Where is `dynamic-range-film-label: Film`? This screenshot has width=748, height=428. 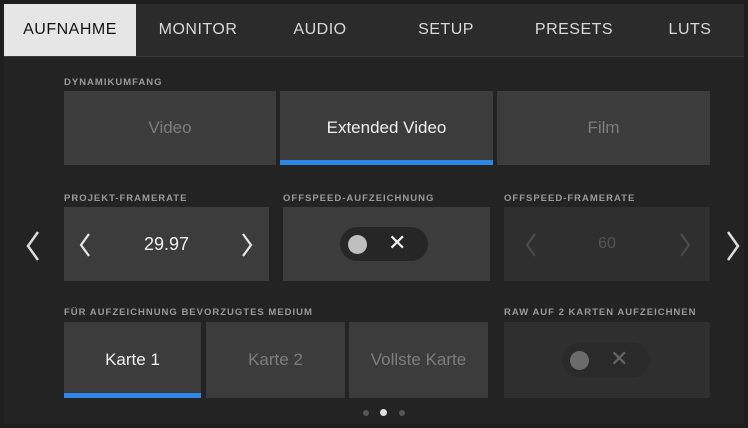 dynamic-range-film-label: Film is located at coordinates (603, 127).